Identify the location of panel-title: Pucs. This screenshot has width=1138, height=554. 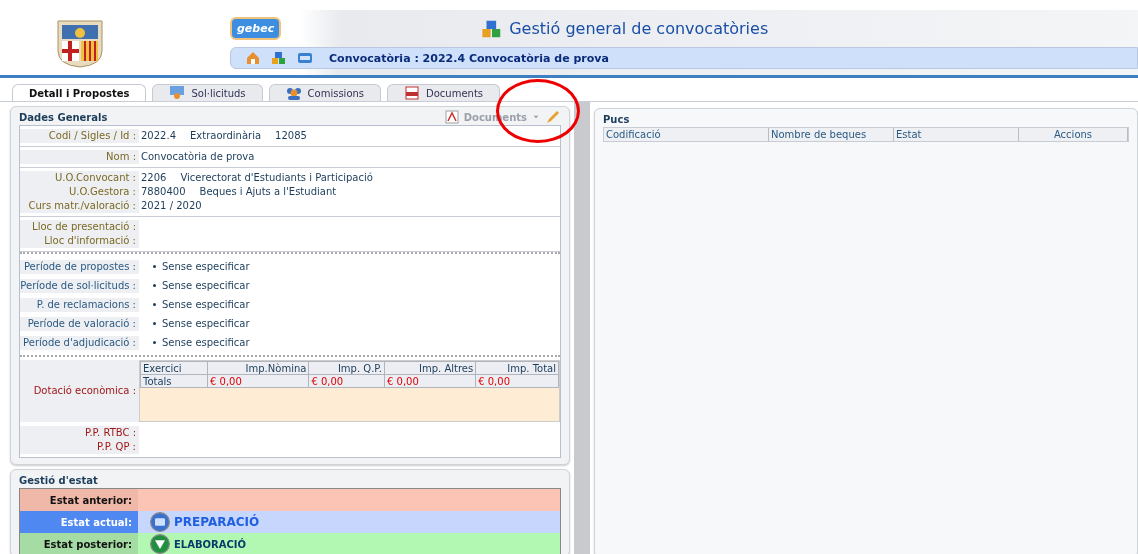
(616, 119).